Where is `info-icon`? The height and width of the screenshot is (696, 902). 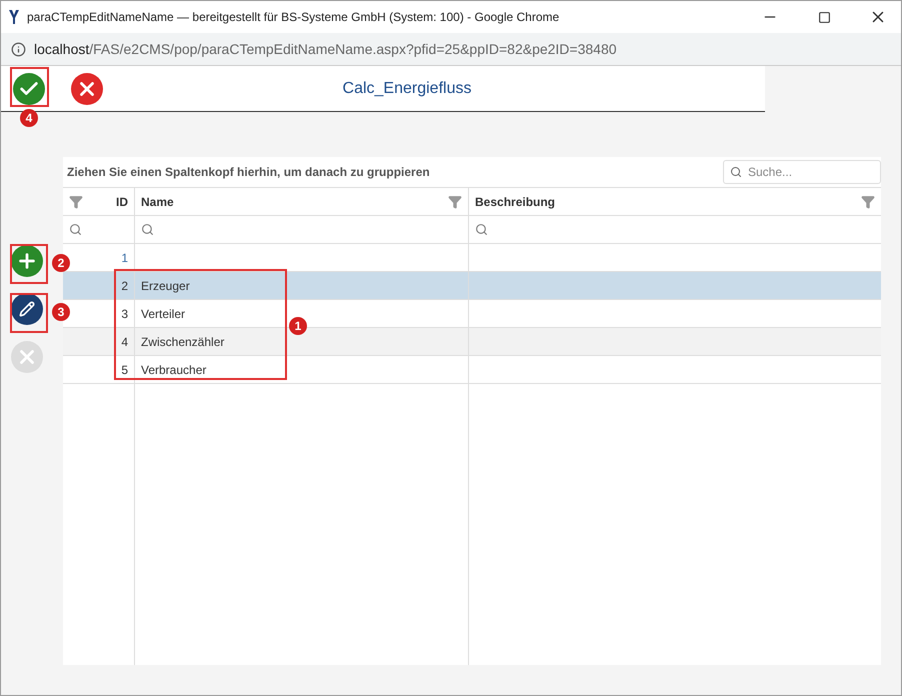
info-icon is located at coordinates (18, 49).